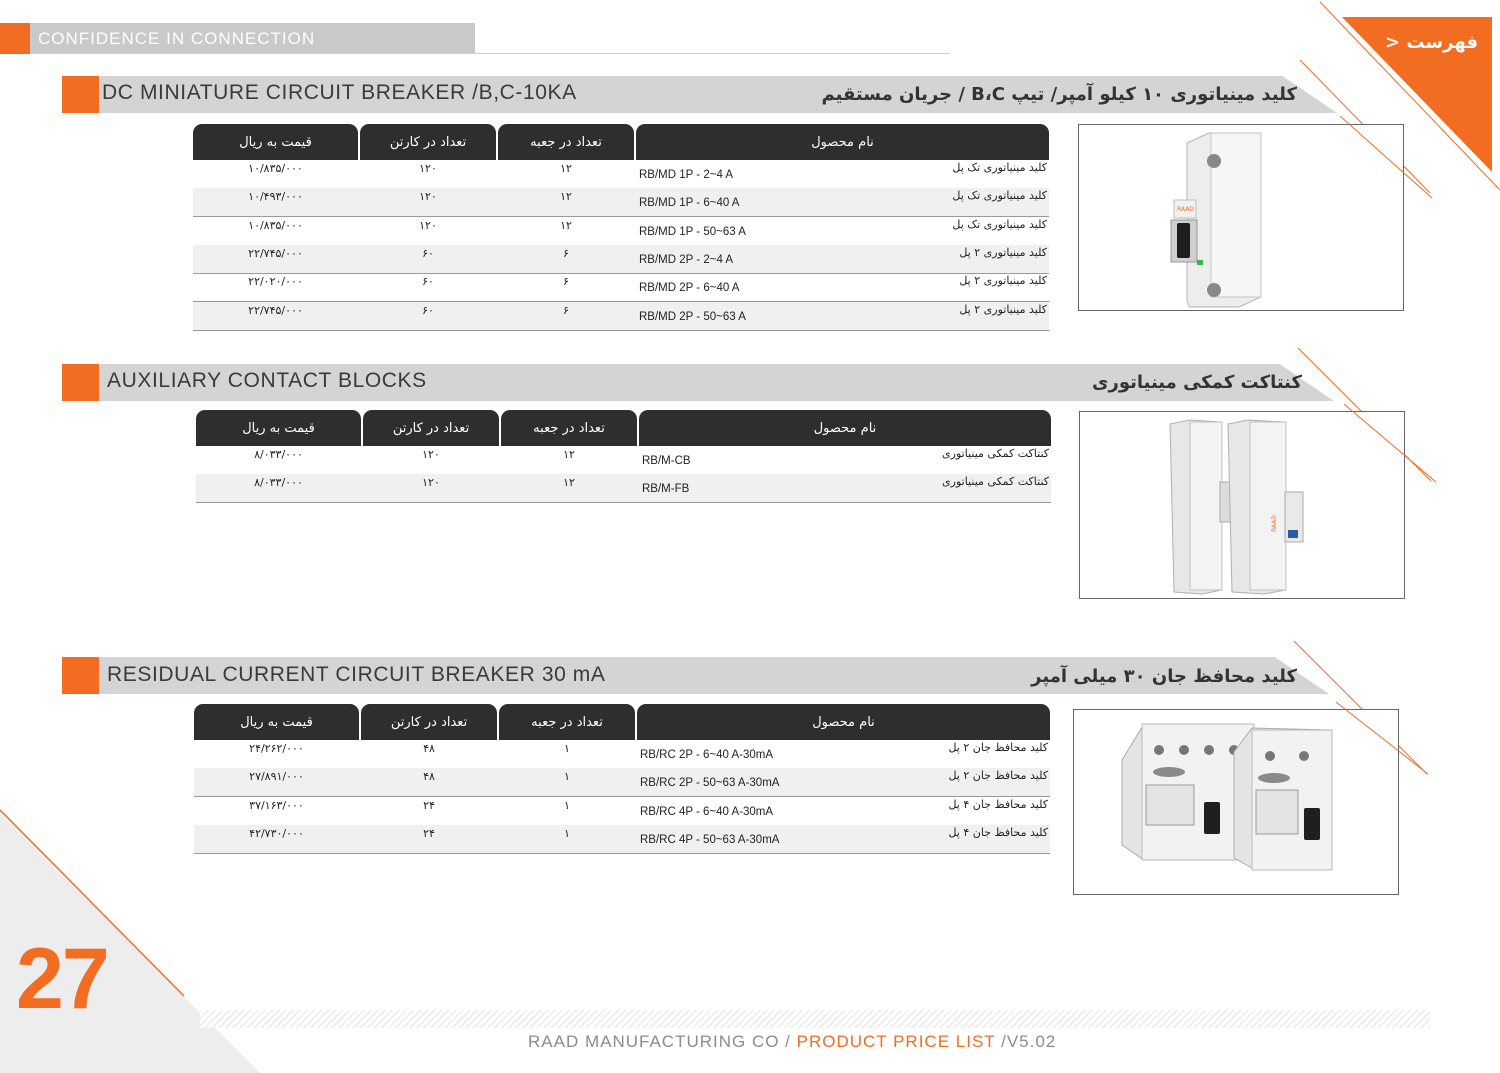  Describe the element at coordinates (710, 783) in the screenshot. I see `cell-model: RB/RC 2P - 50~63 A-30mA` at that location.